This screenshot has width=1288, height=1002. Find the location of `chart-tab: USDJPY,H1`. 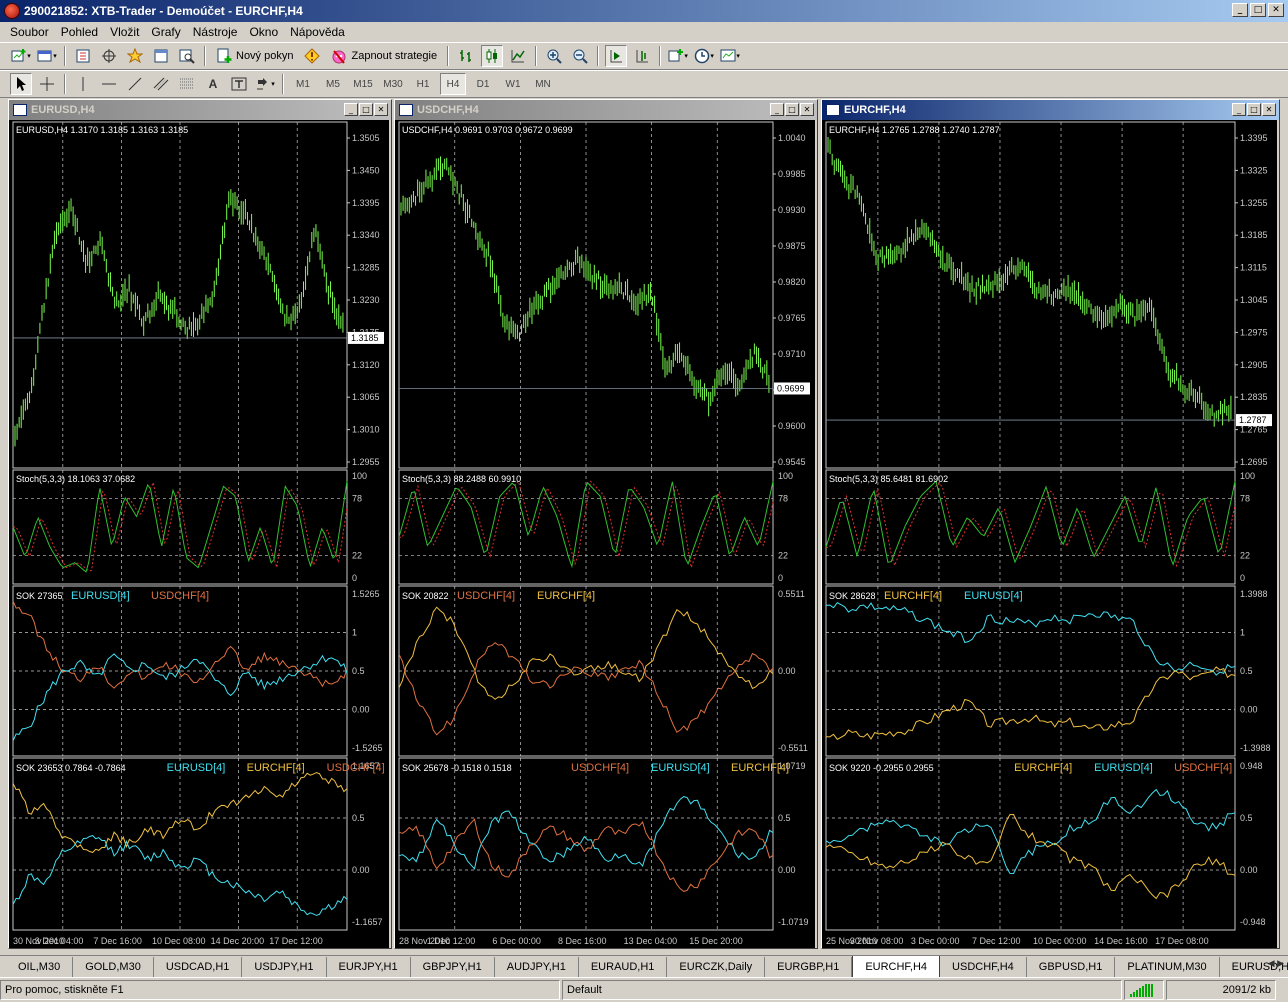

chart-tab: USDJPY,H1 is located at coordinates (284, 967).